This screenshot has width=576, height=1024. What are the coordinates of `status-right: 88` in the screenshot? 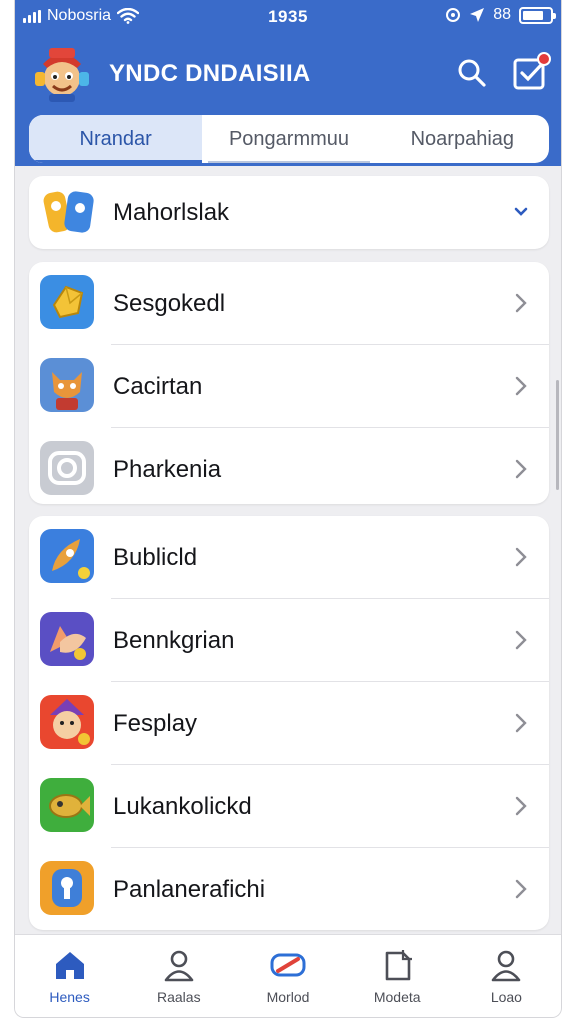 It's located at (500, 15).